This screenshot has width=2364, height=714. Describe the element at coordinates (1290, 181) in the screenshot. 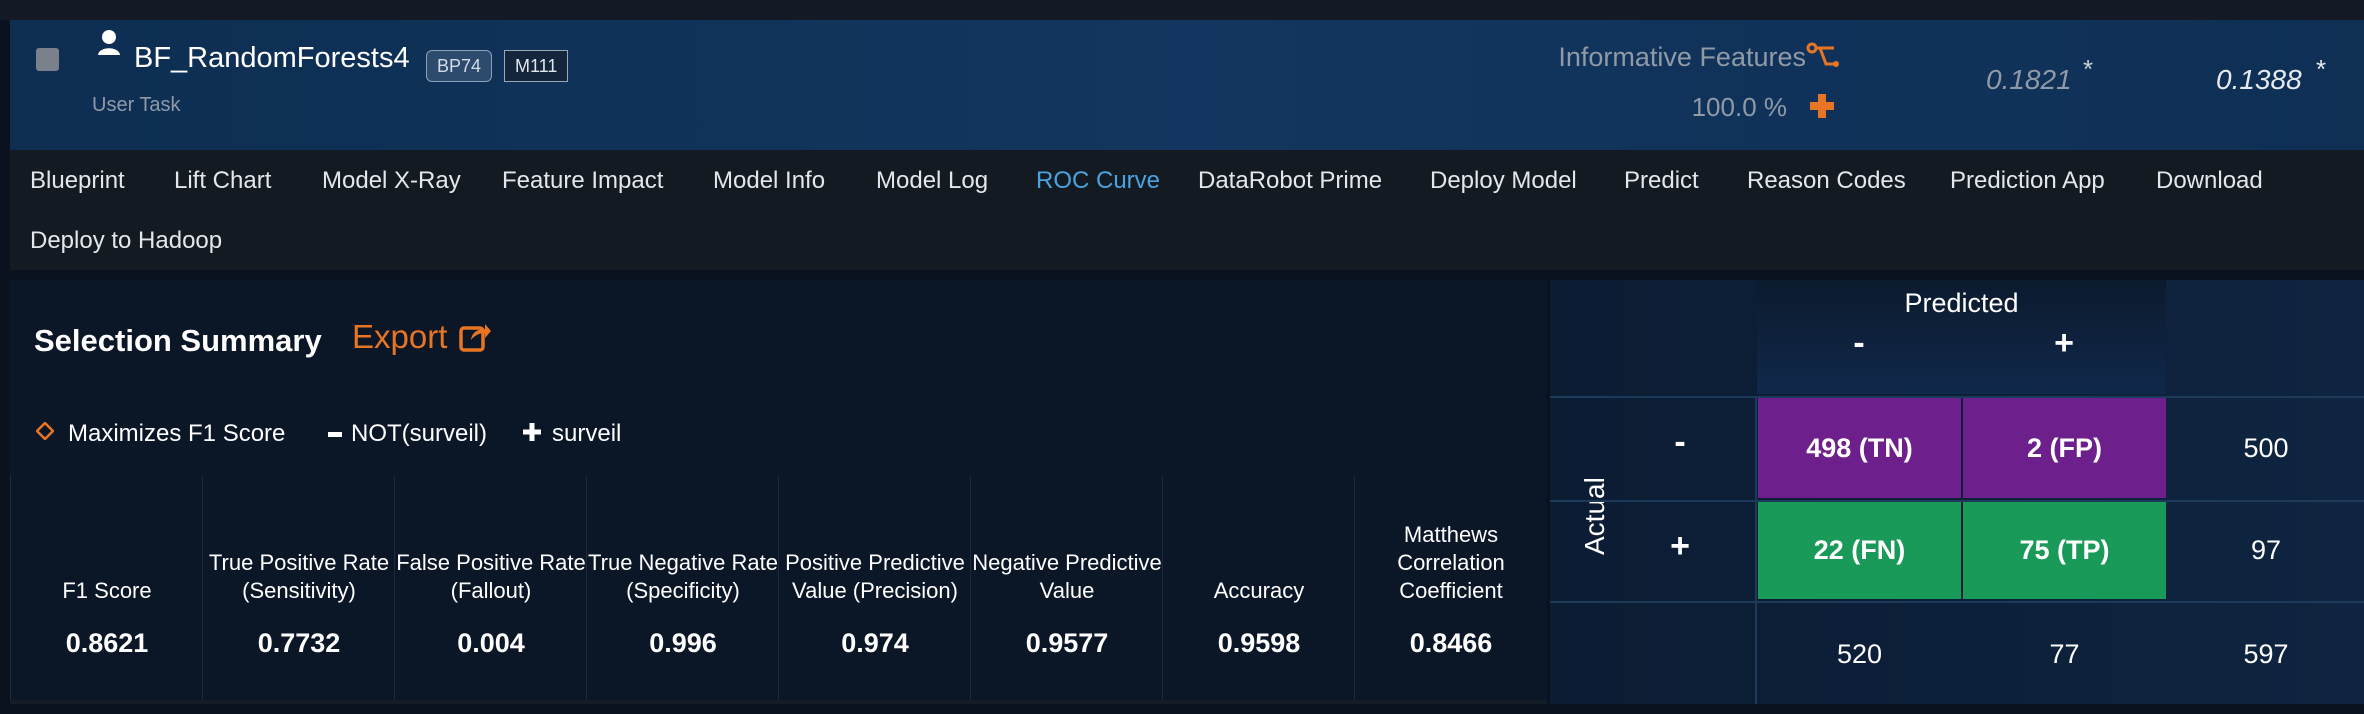

I see `tab-datarobot-prime: DataRobot Prime` at that location.